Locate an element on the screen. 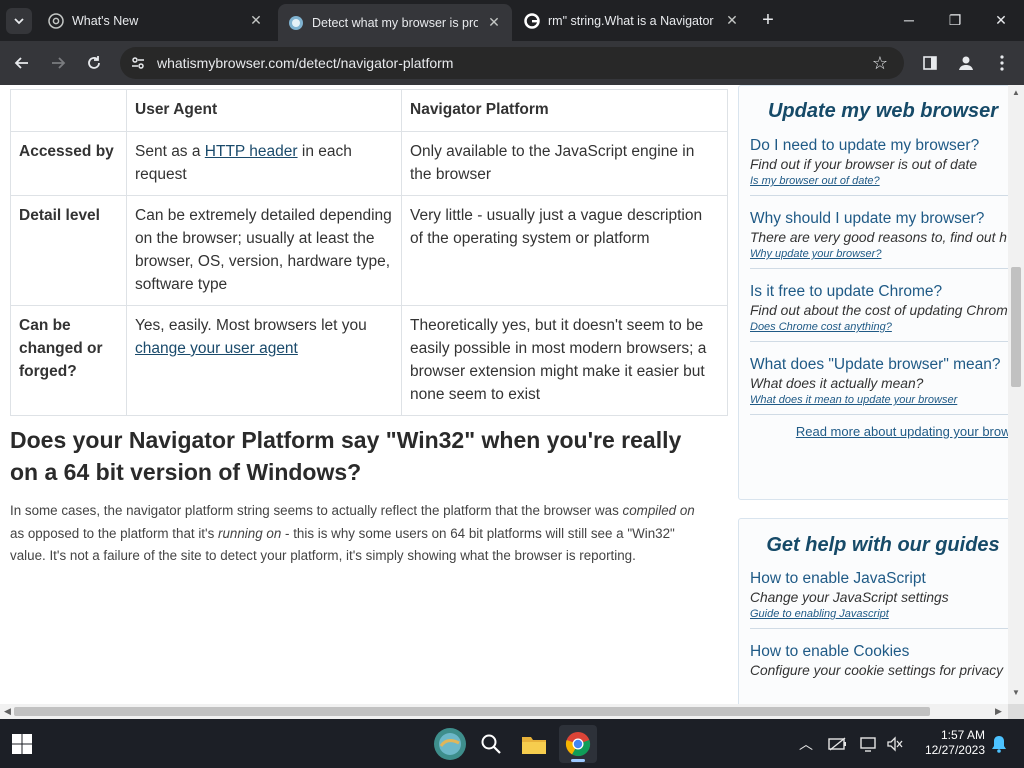 This screenshot has width=1024, height=768. tab-search-button is located at coordinates (19, 21).